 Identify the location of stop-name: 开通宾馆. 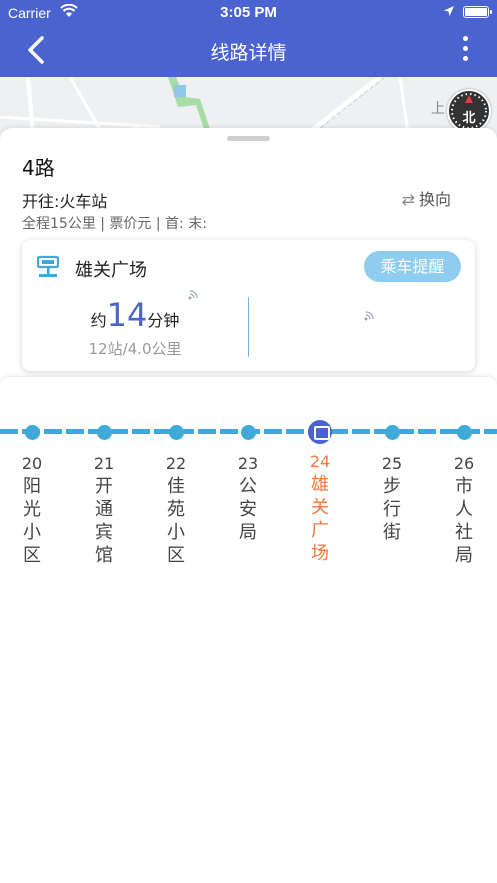
(104, 521).